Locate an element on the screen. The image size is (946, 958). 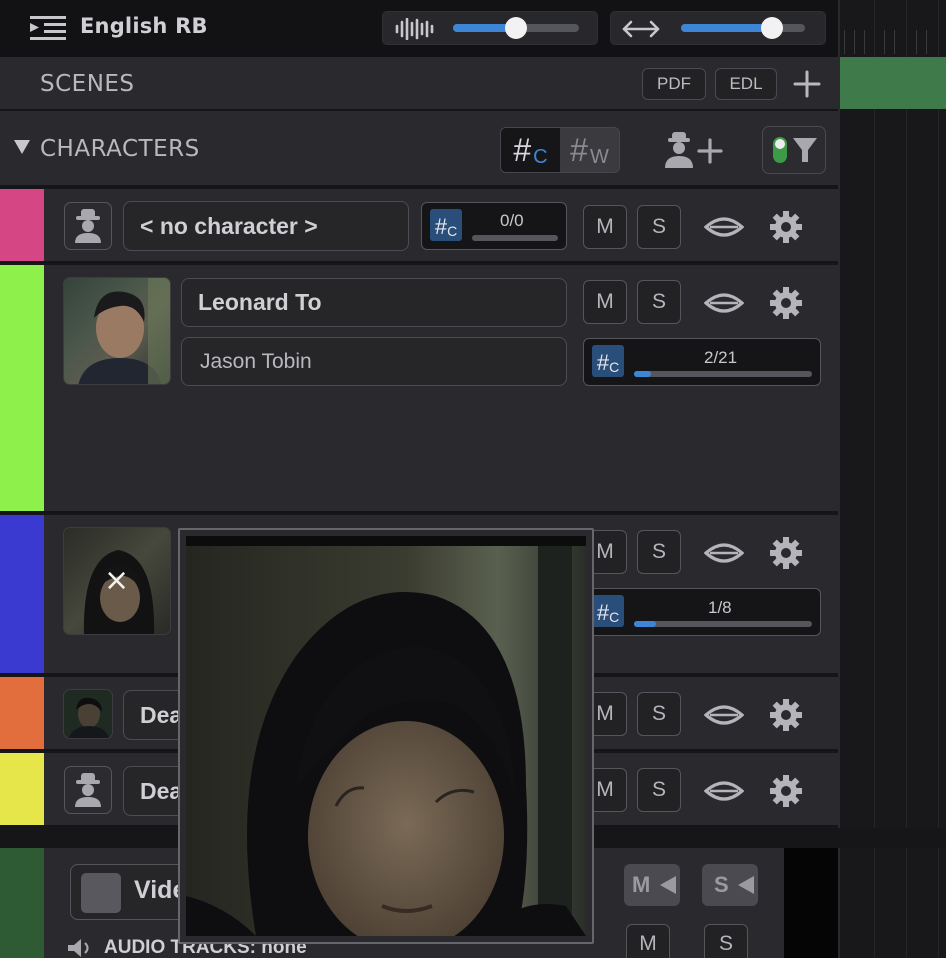
zoom-slider is located at coordinates (718, 28).